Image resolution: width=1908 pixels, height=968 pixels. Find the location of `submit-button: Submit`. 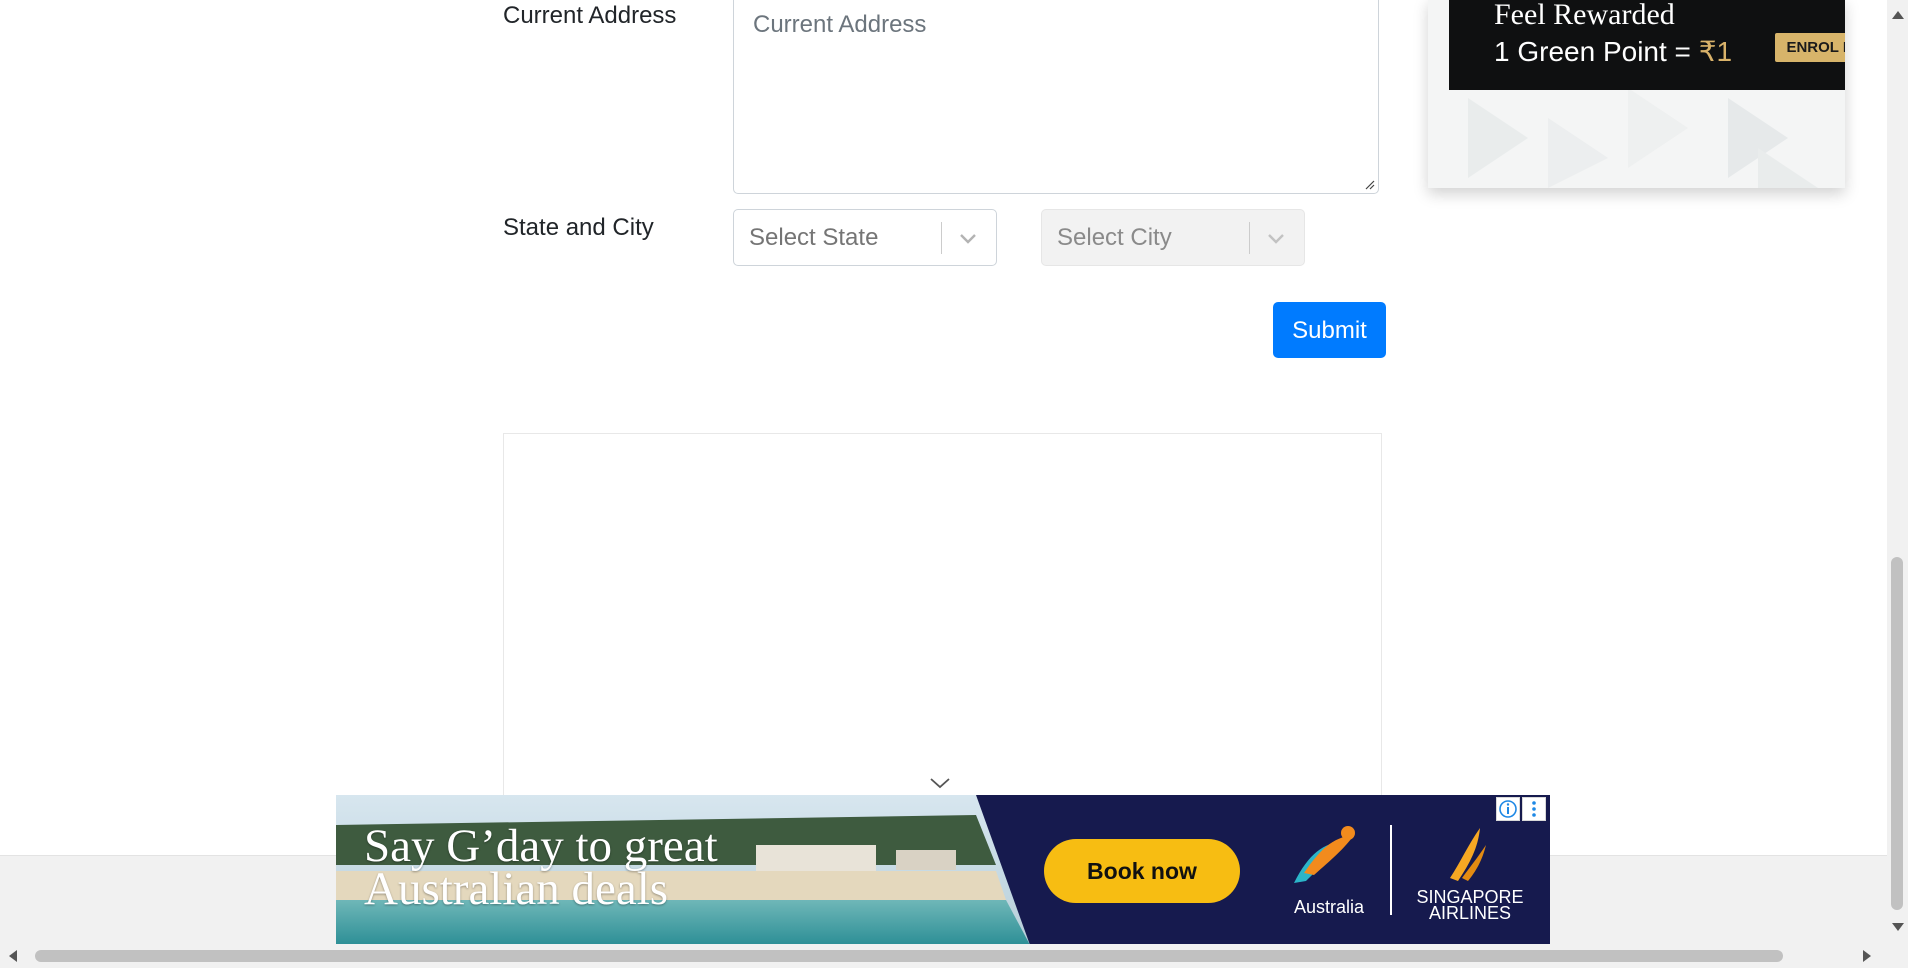

submit-button: Submit is located at coordinates (1329, 330).